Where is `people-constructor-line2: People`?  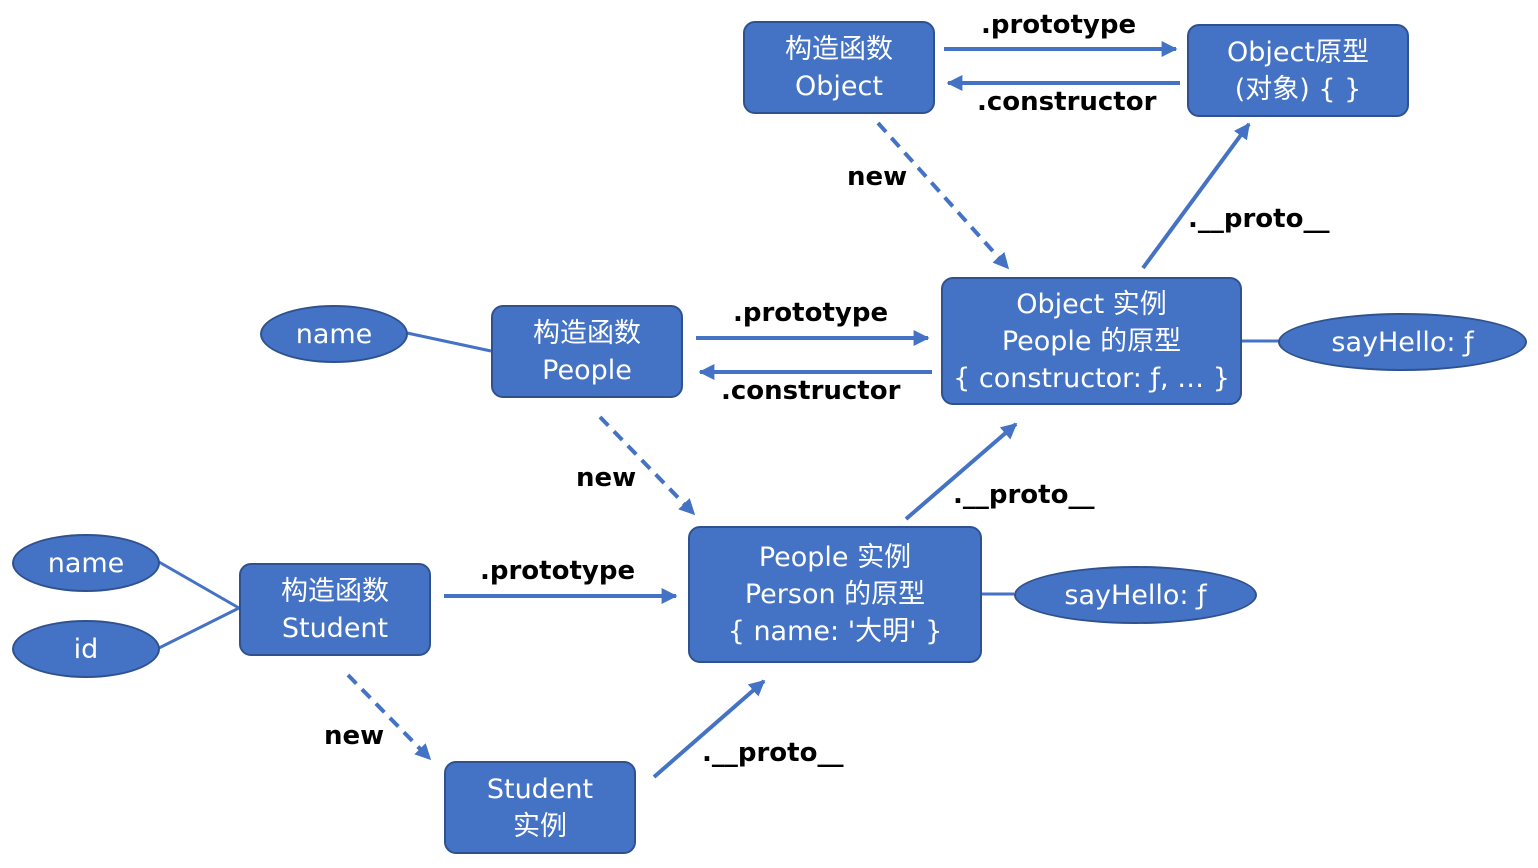
people-constructor-line2: People is located at coordinates (587, 370).